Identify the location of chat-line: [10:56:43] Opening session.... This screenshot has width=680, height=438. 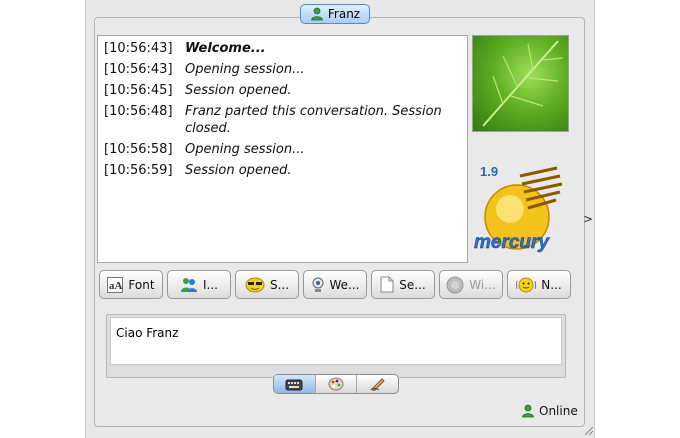
(282, 69).